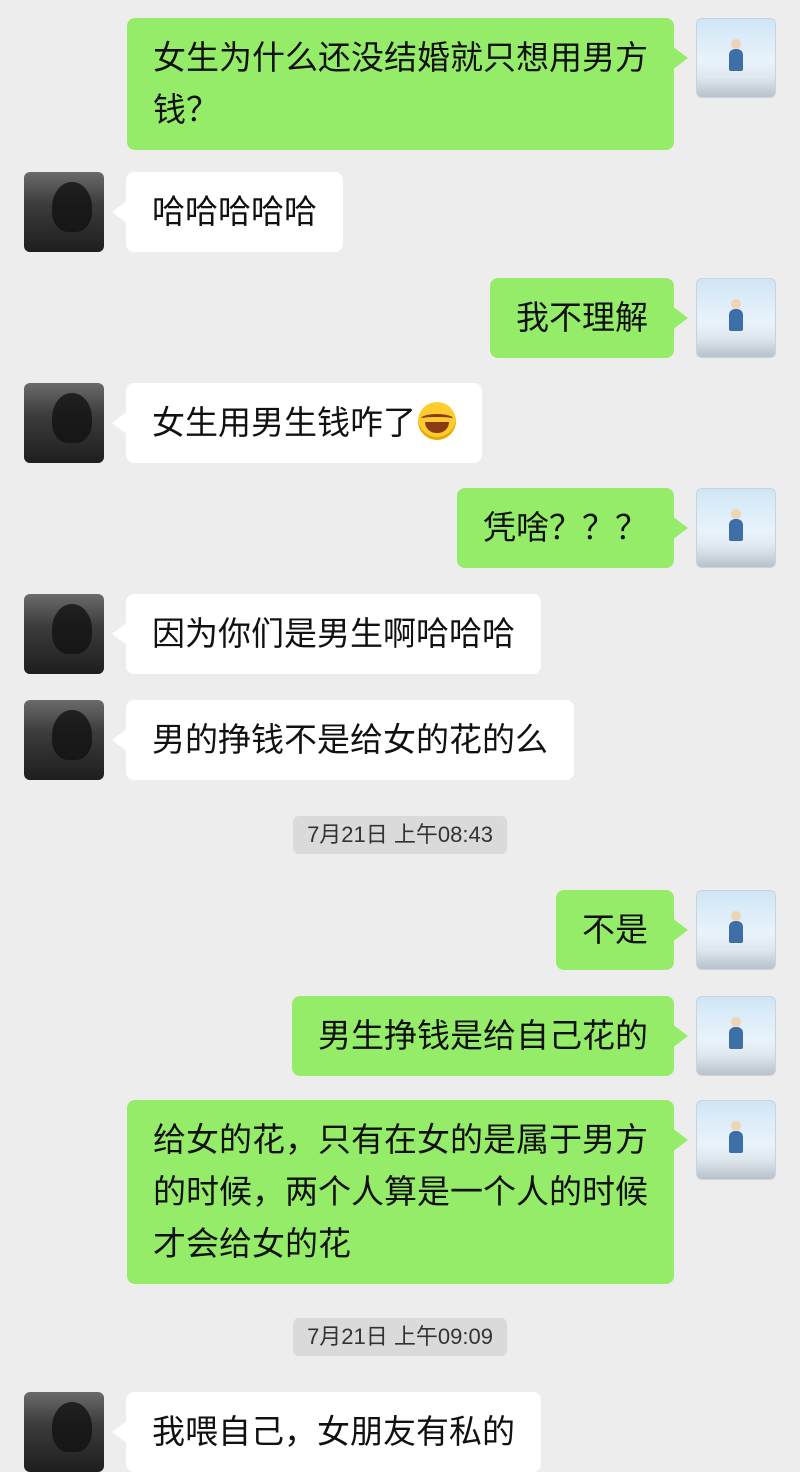 The height and width of the screenshot is (1472, 800). What do you see at coordinates (437, 421) in the screenshot?
I see `laughing-tears-emoji-icon` at bounding box center [437, 421].